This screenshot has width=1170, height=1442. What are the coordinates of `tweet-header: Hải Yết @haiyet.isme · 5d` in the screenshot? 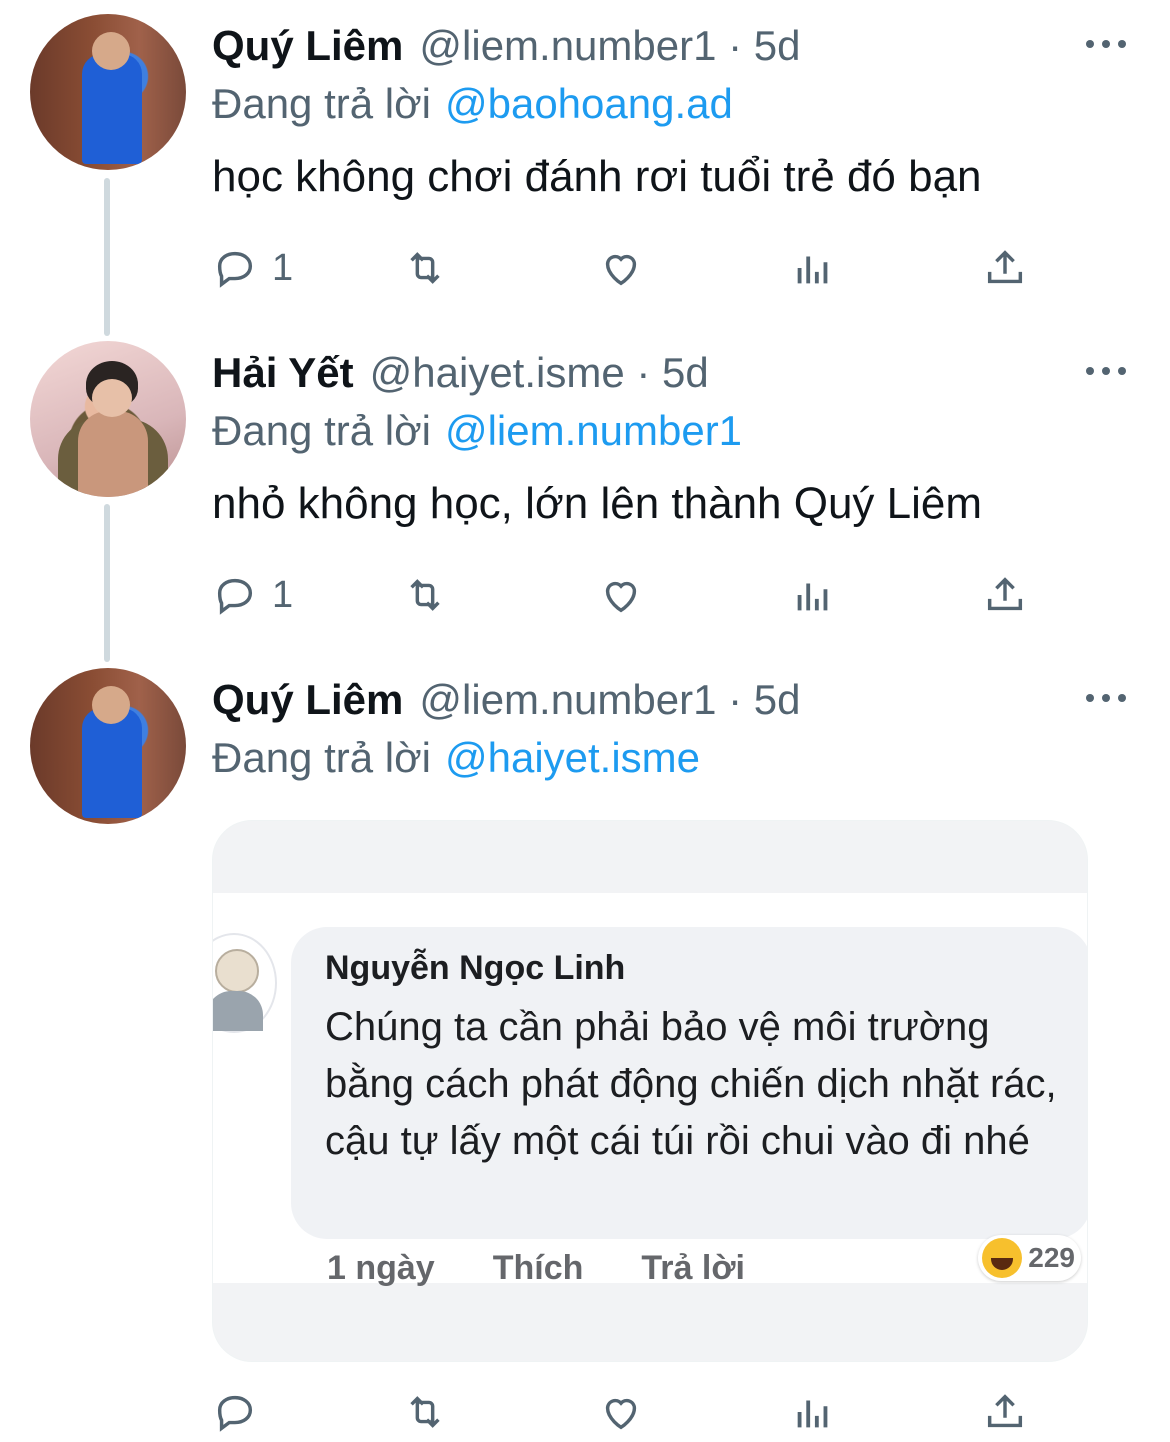 It's located at (460, 373).